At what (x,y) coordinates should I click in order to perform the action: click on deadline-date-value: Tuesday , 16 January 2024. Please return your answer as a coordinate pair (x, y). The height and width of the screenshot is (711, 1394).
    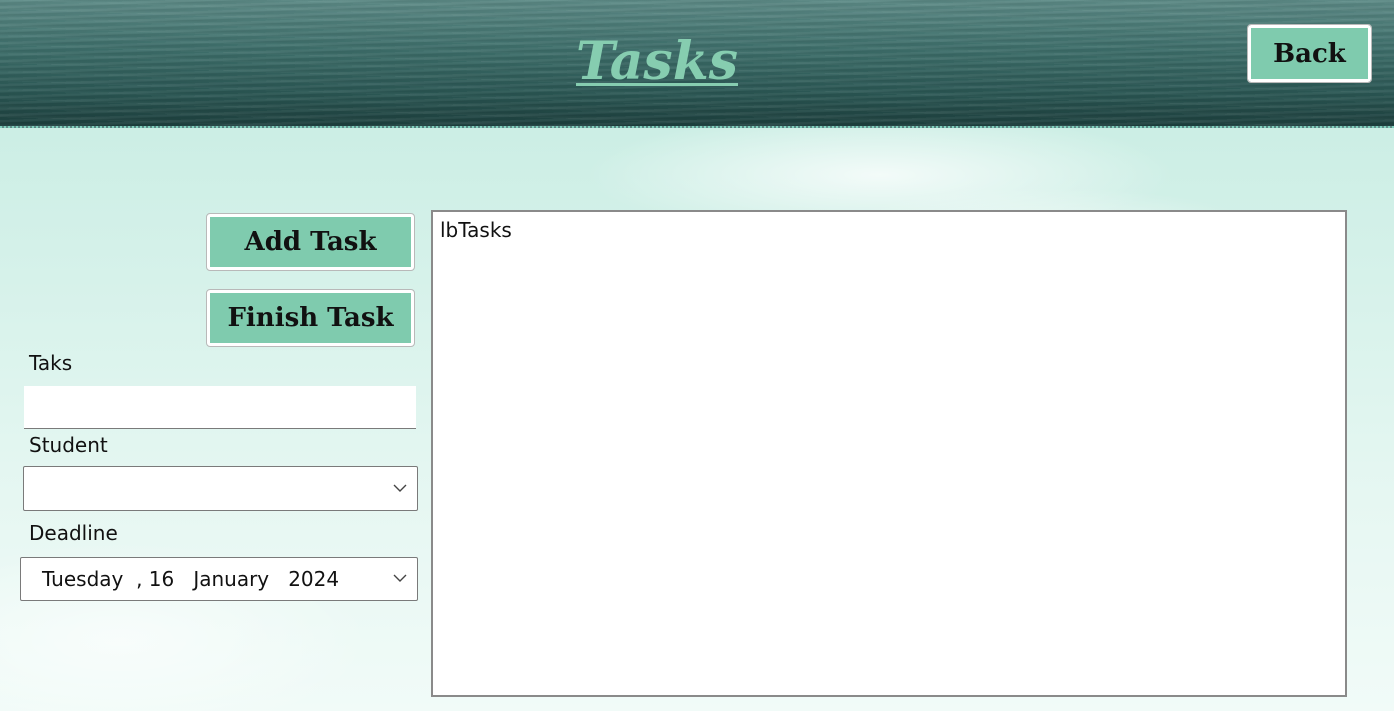
    Looking at the image, I should click on (191, 579).